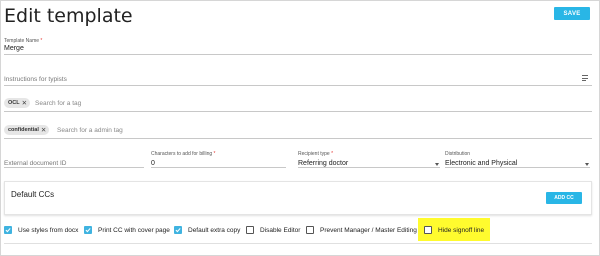 The height and width of the screenshot is (256, 600). I want to click on tag-chip: OCL ✕, so click(17, 103).